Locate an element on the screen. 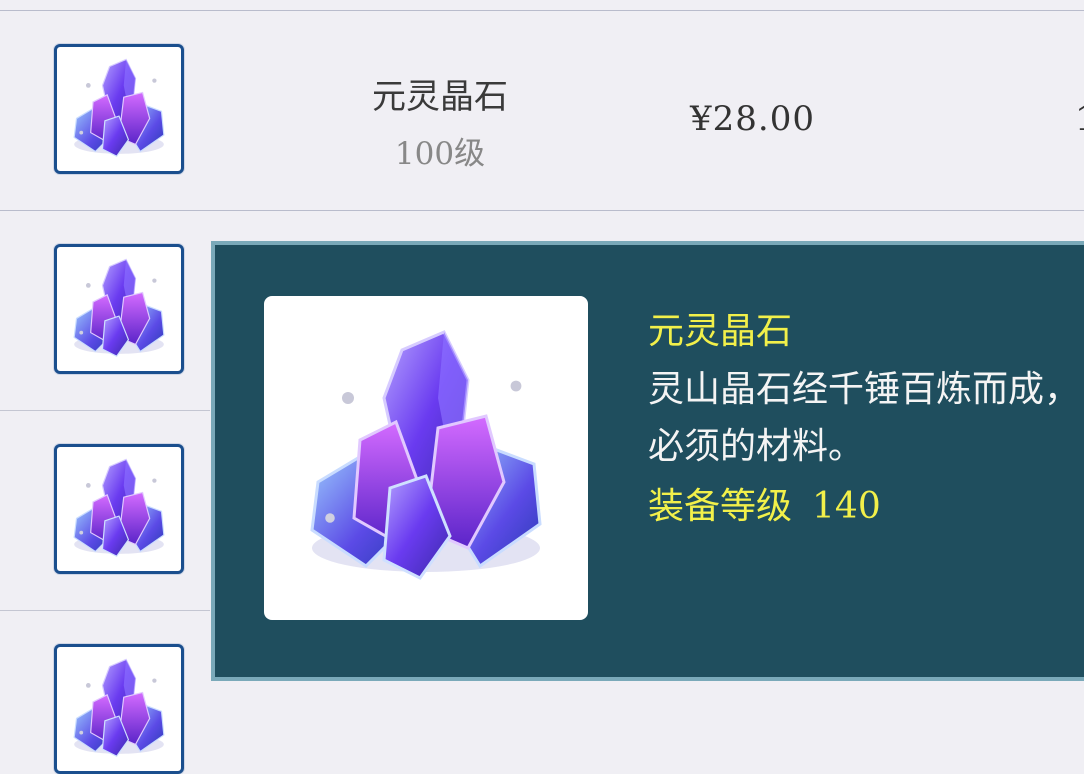 The width and height of the screenshot is (1084, 774). item-level: 100级 is located at coordinates (440, 154).